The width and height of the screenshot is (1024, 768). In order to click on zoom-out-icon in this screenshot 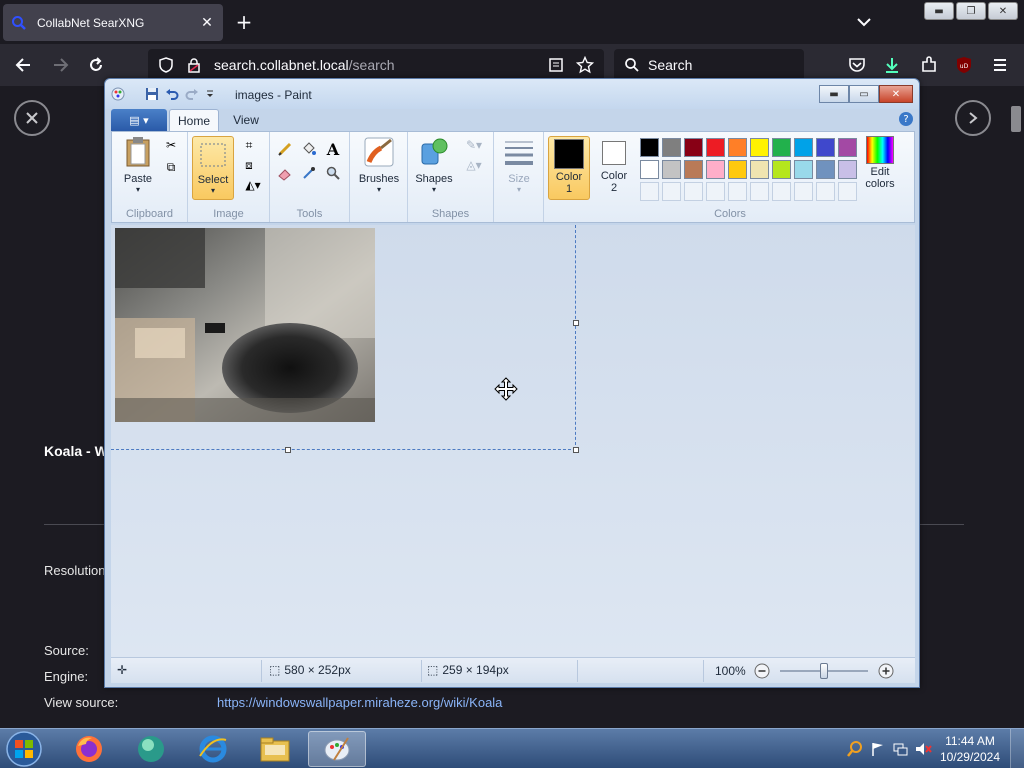, I will do `click(762, 671)`.